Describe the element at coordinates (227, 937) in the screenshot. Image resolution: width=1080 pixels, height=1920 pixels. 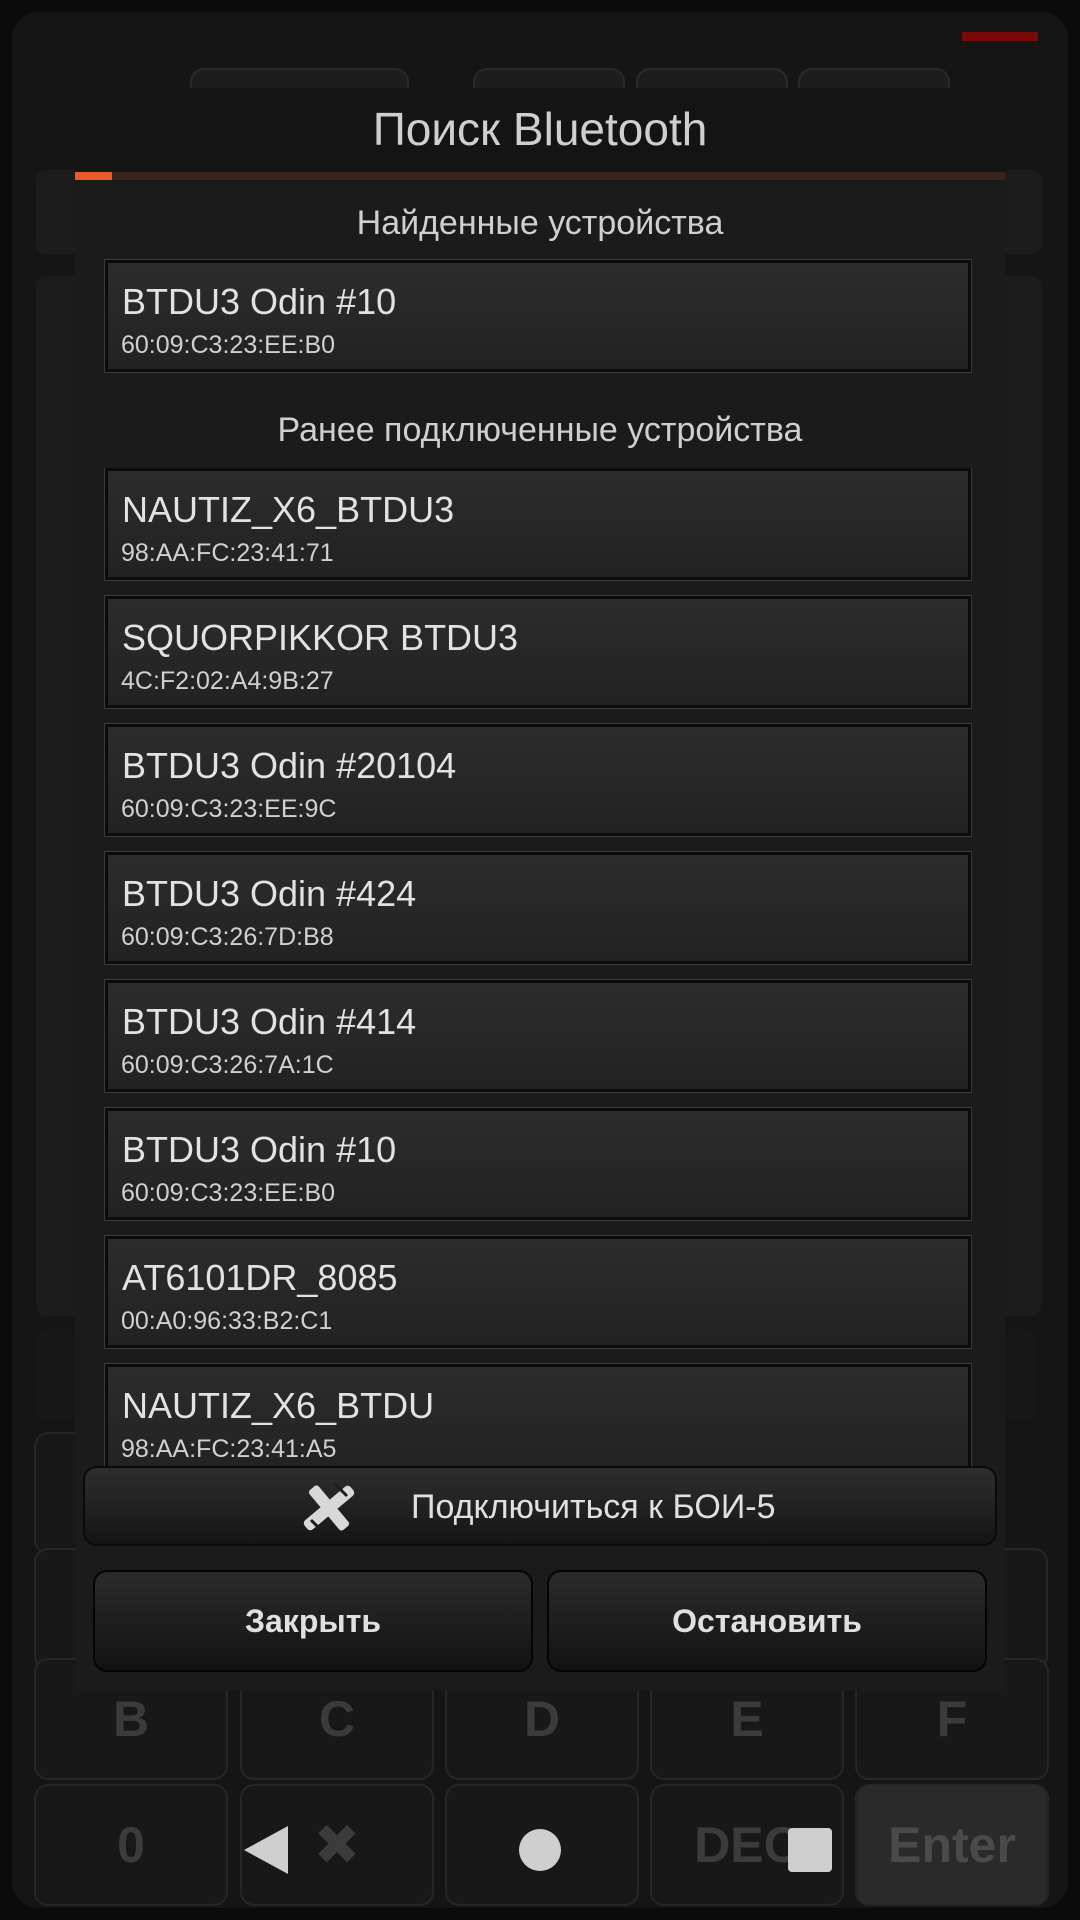
I see `device-mac: 60:09:C3:26:7D:B8` at that location.